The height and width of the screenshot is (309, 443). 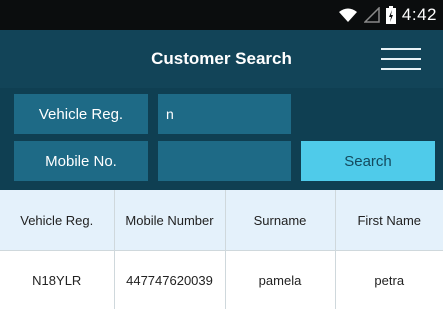 What do you see at coordinates (81, 161) in the screenshot?
I see `mobile-no-label: Mobile No.` at bounding box center [81, 161].